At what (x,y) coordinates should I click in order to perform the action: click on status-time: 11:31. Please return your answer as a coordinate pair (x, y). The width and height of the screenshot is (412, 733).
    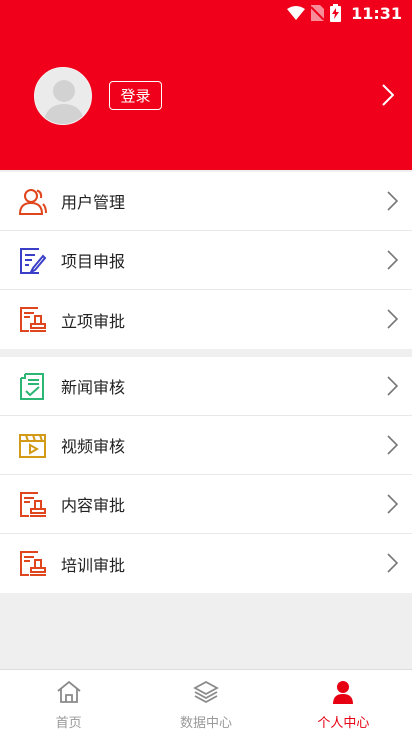
    Looking at the image, I should click on (376, 13).